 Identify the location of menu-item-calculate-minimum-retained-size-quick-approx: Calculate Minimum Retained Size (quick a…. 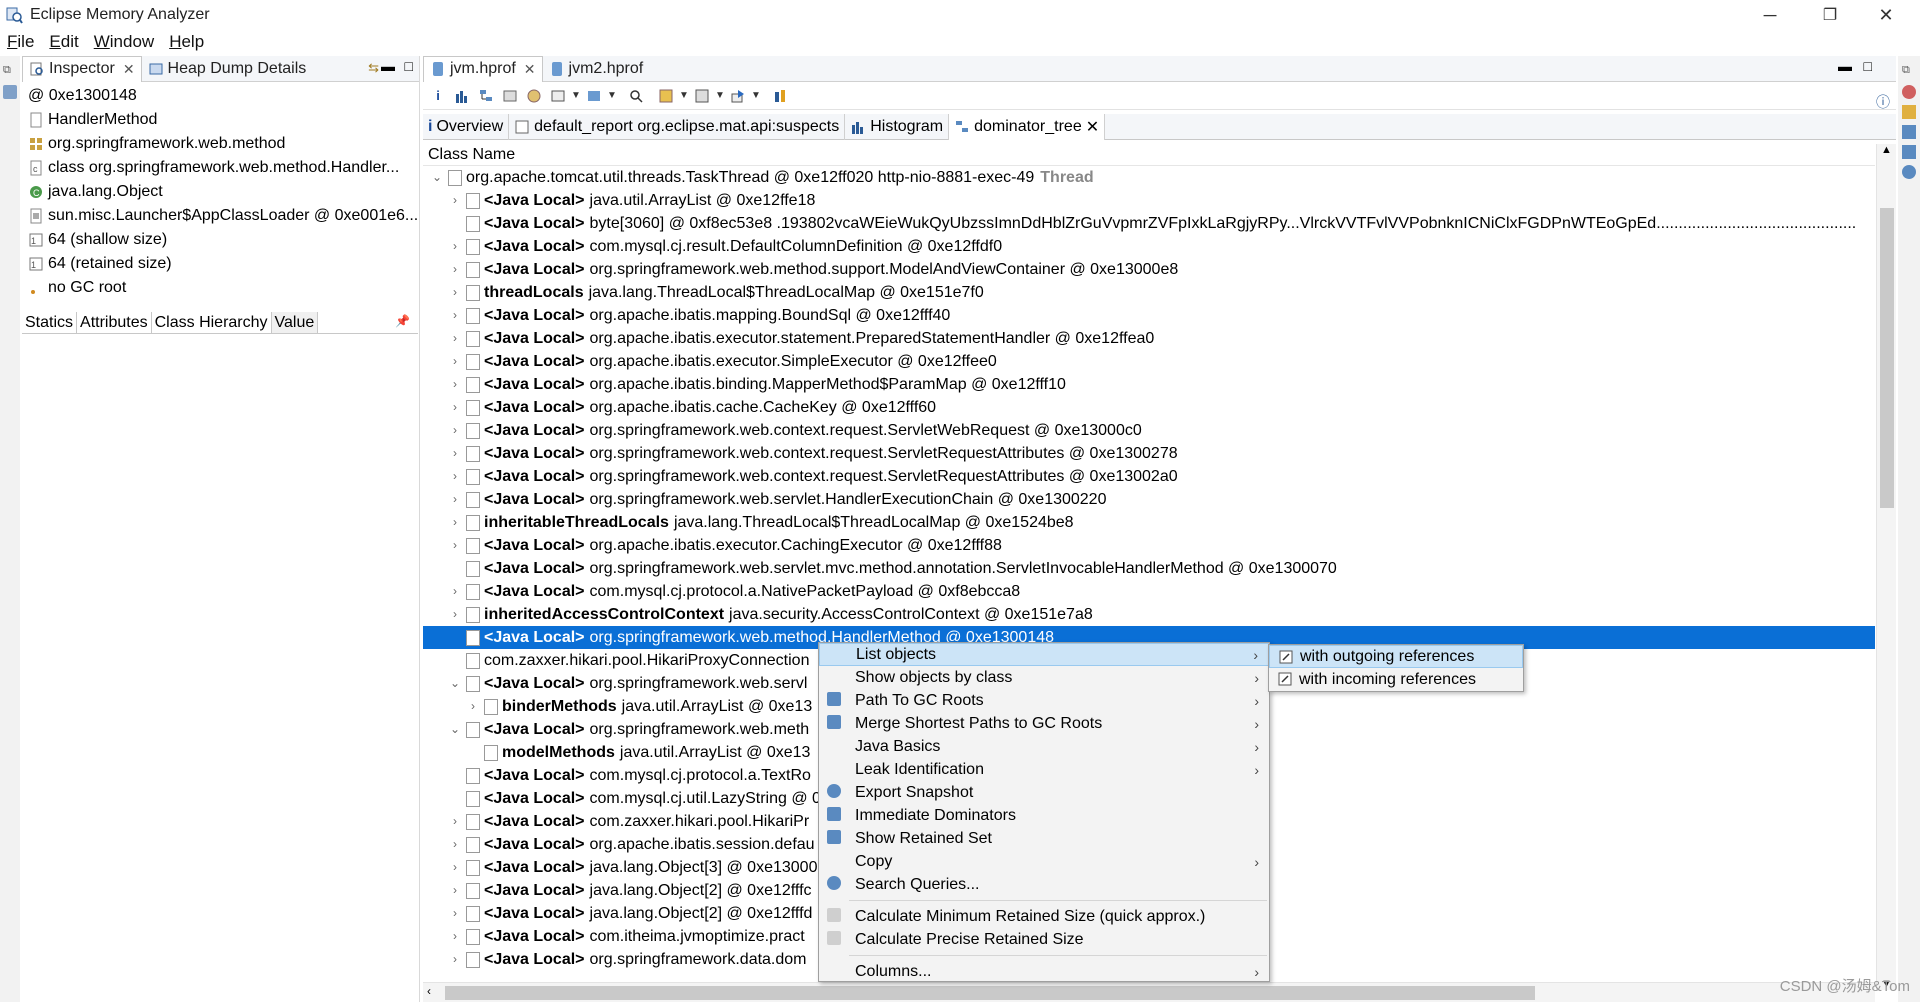
(1044, 916).